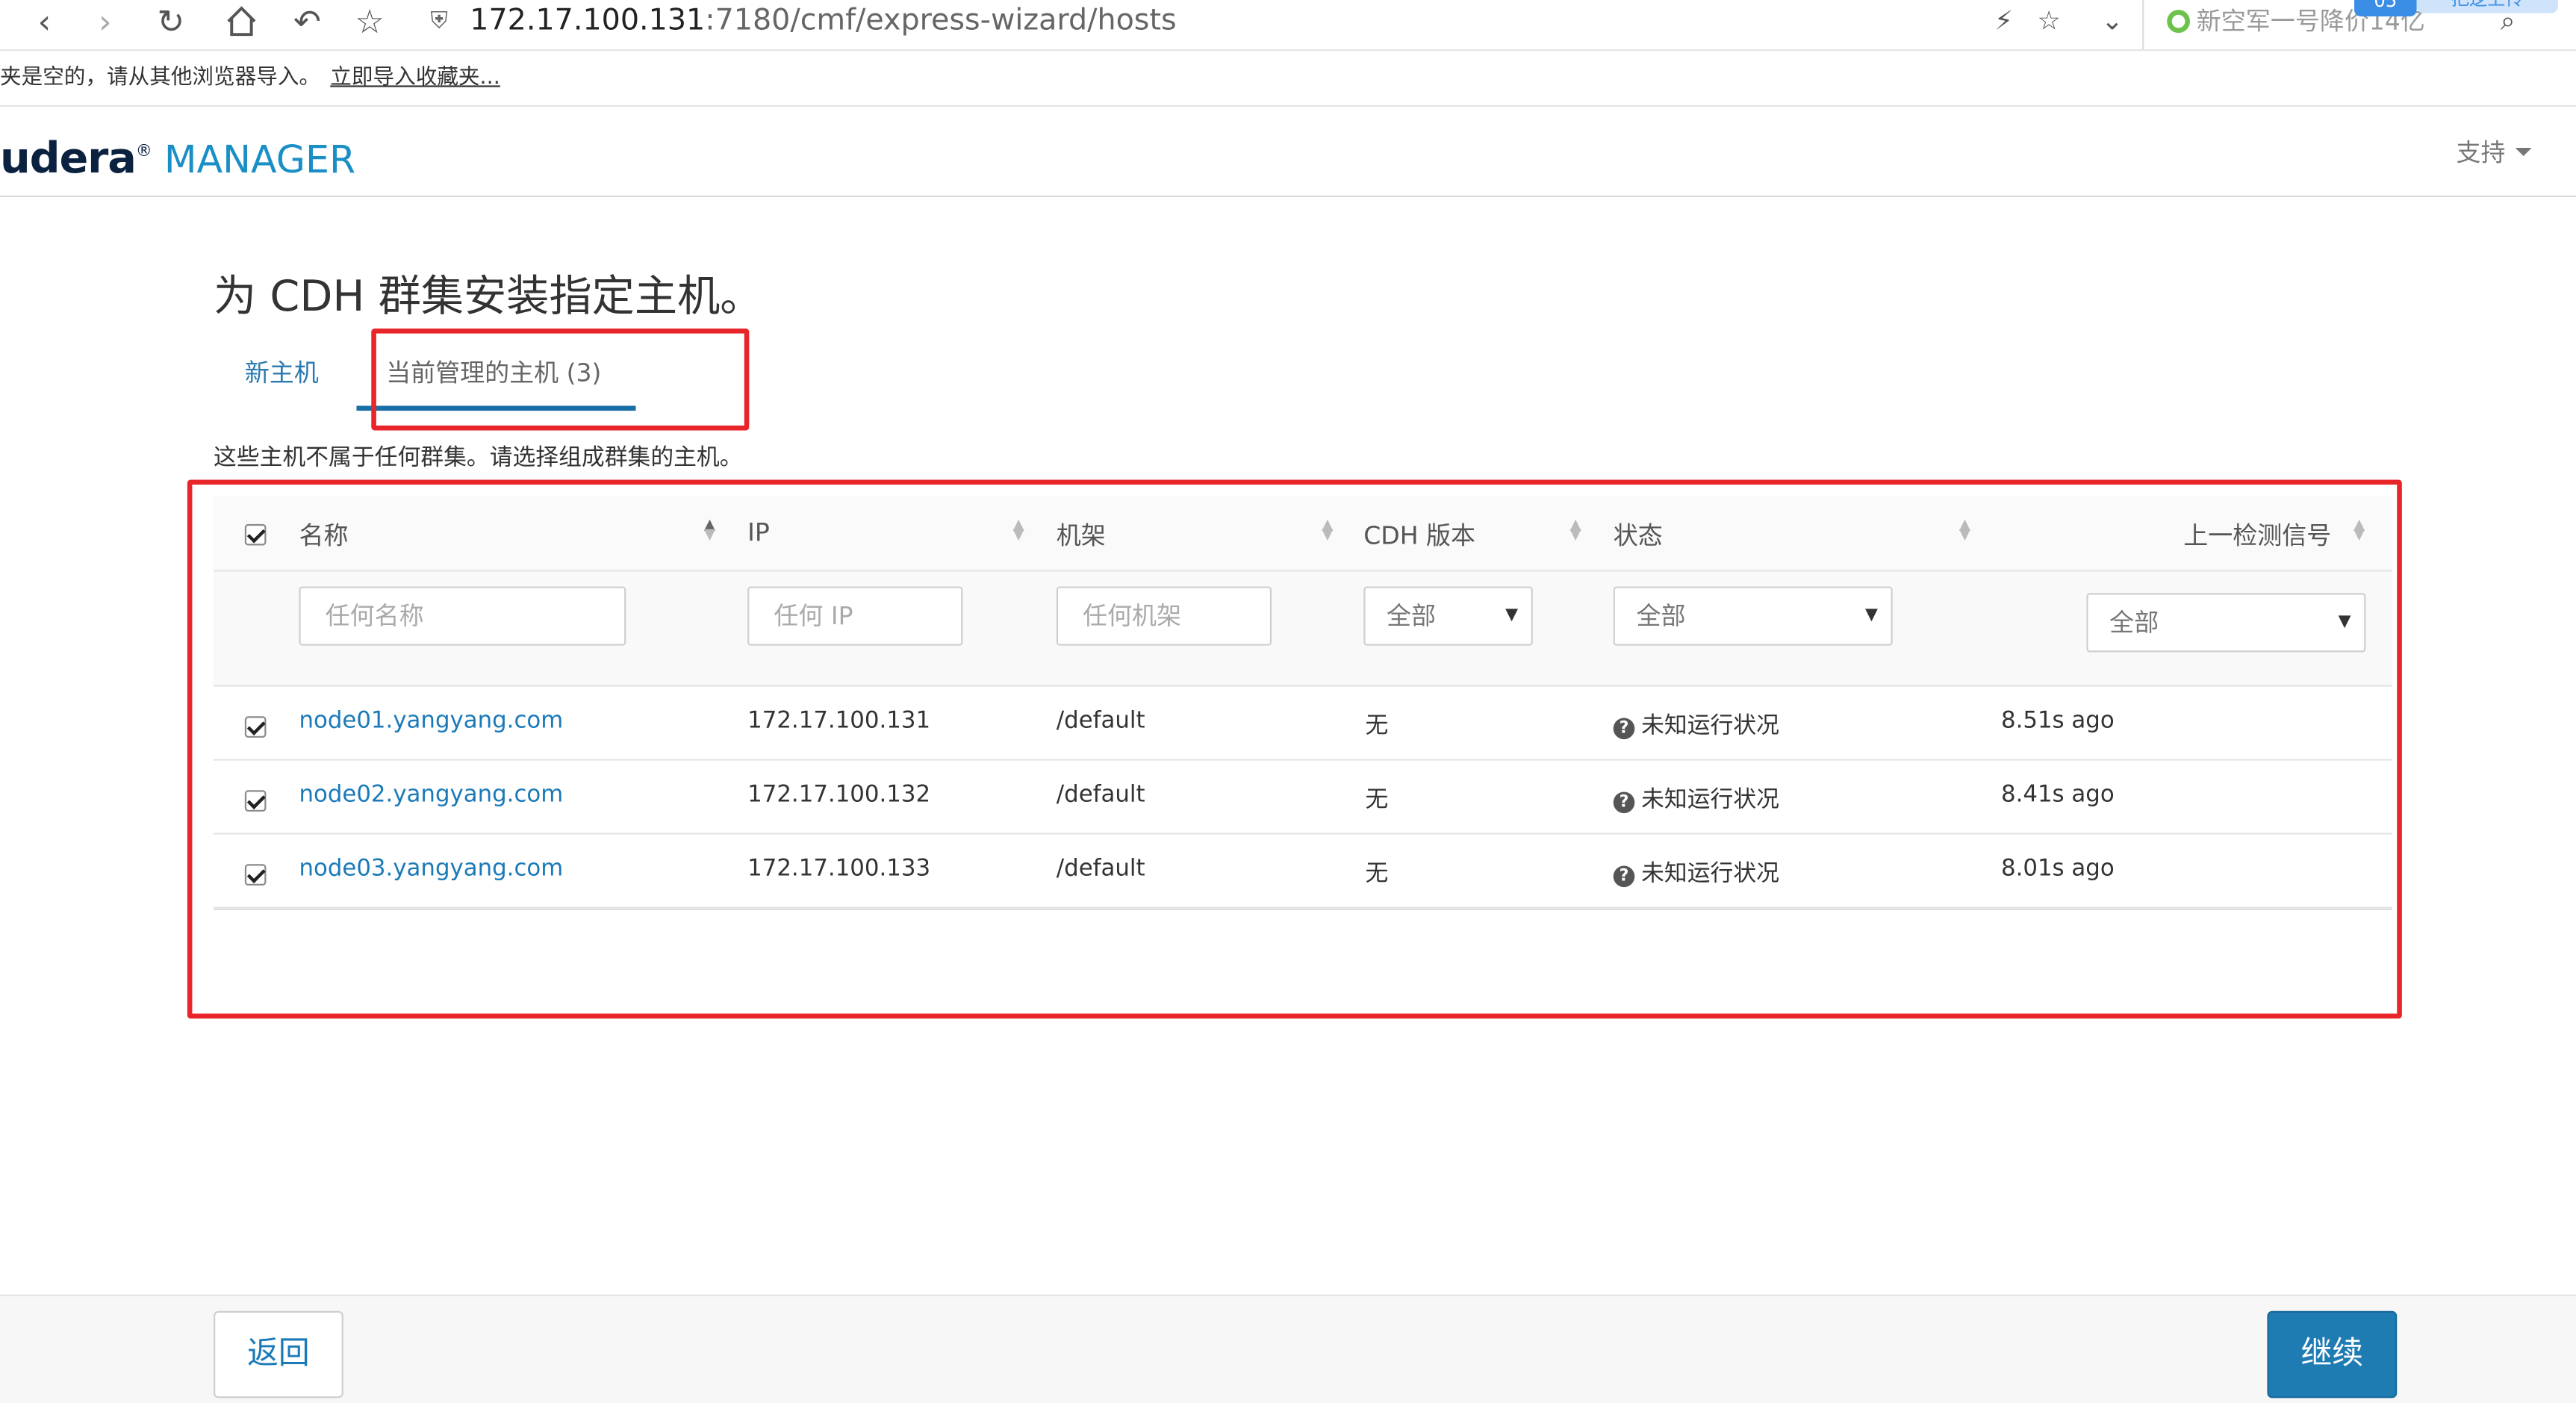 This screenshot has height=1403, width=2576. Describe the element at coordinates (488, 298) in the screenshot. I see `page-title: 为 CDH 群集安装指定主机。` at that location.